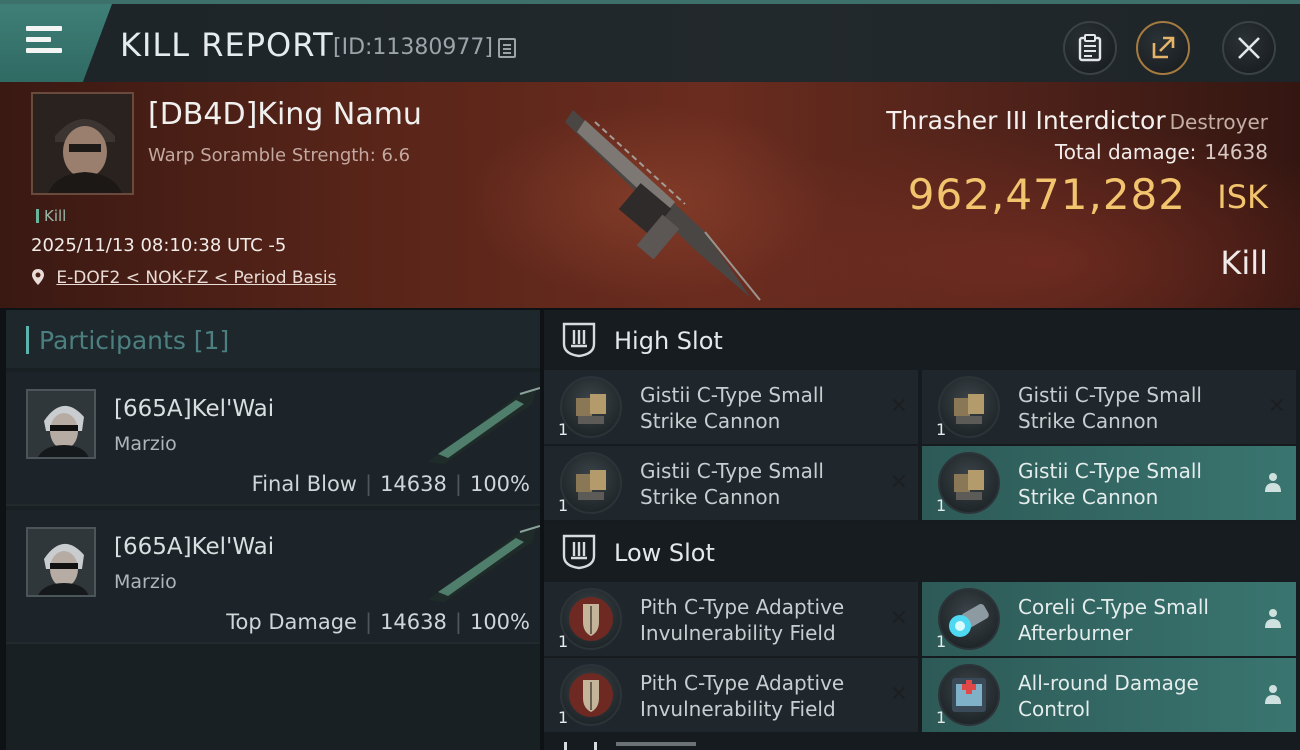  Describe the element at coordinates (922, 340) in the screenshot. I see `high-slot-header: High Slot` at that location.